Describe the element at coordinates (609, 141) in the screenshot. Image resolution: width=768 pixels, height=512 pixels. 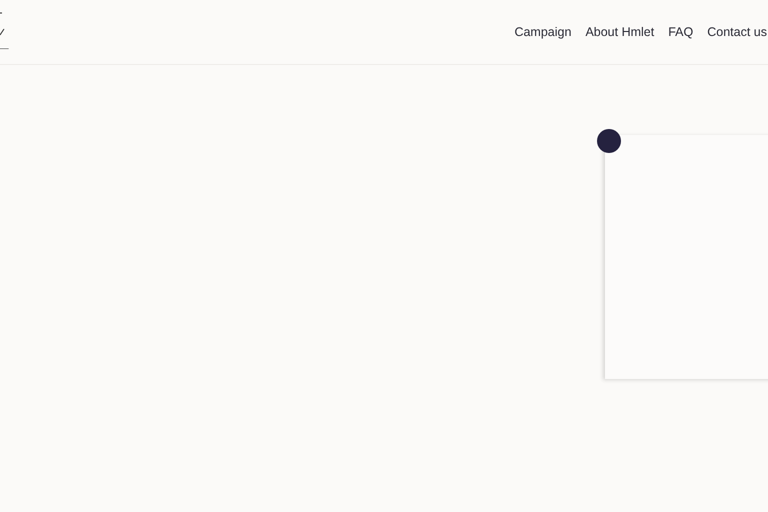
I see `dot` at that location.